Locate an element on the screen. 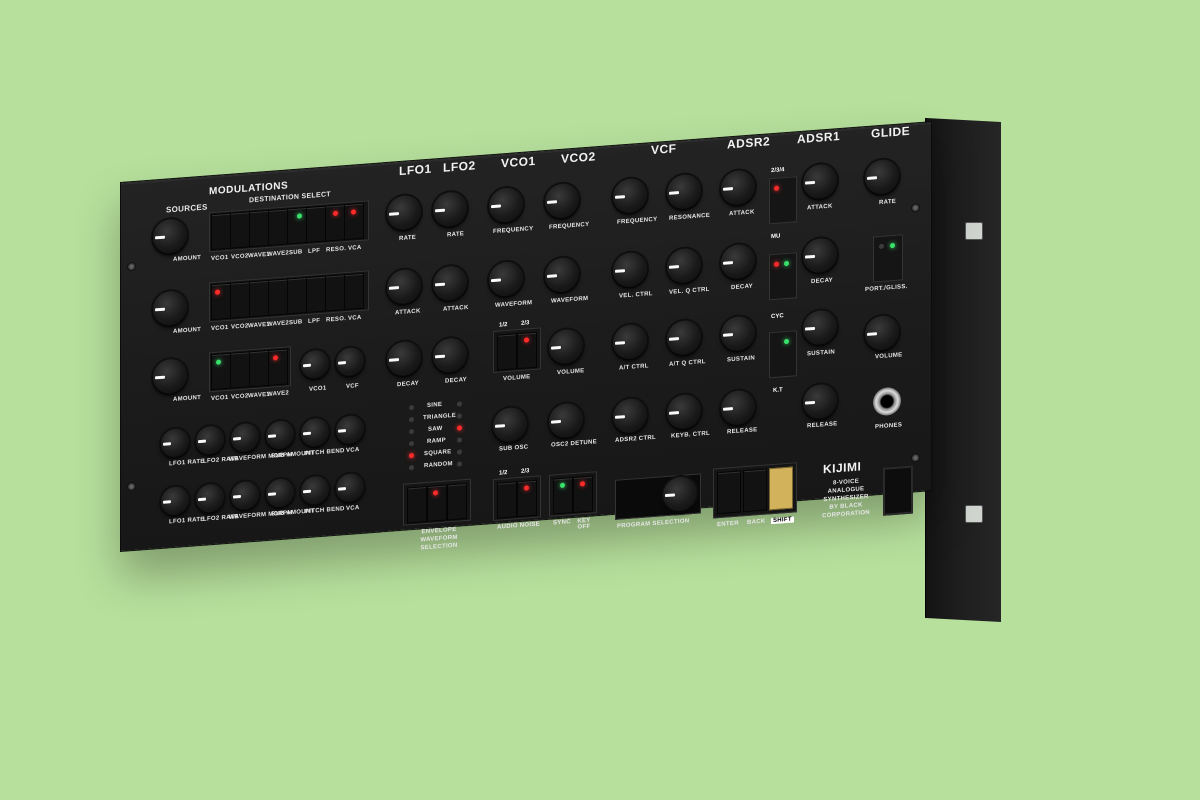  lfo2-attack-knob is located at coordinates (450, 283).